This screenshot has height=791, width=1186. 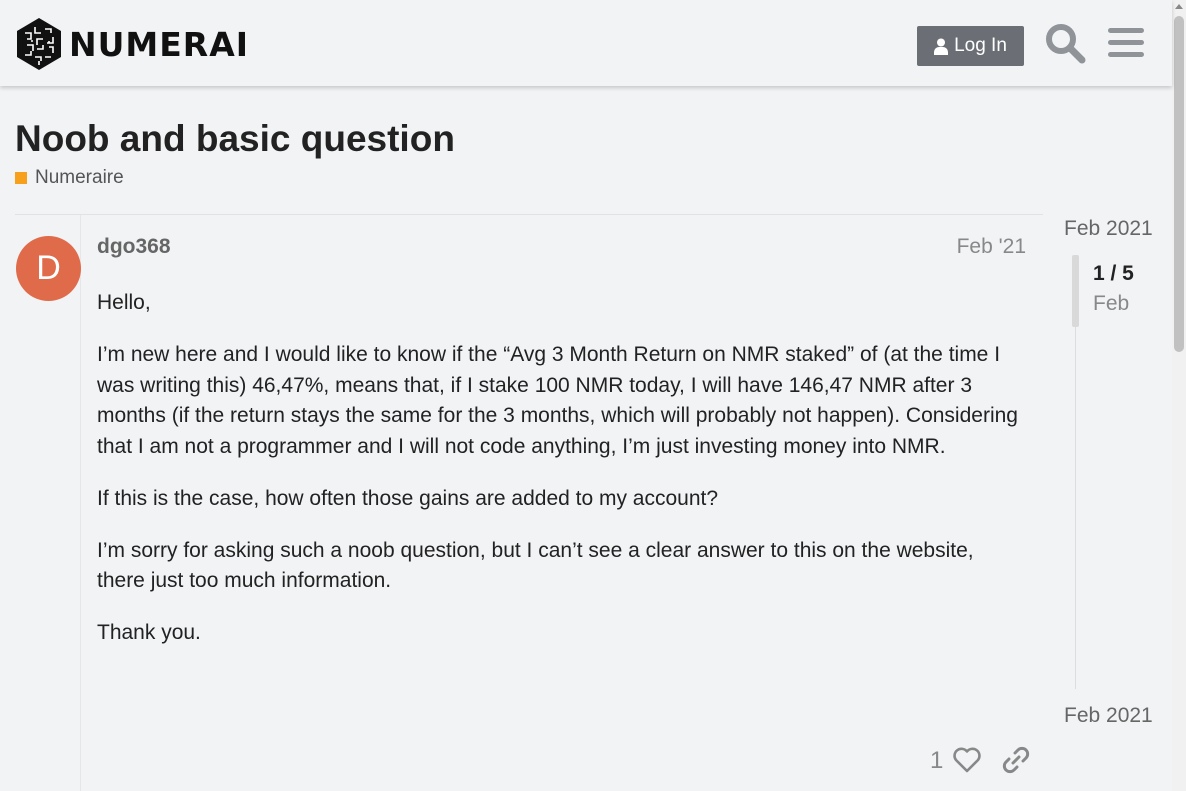 I want to click on search-icon, so click(x=1065, y=43).